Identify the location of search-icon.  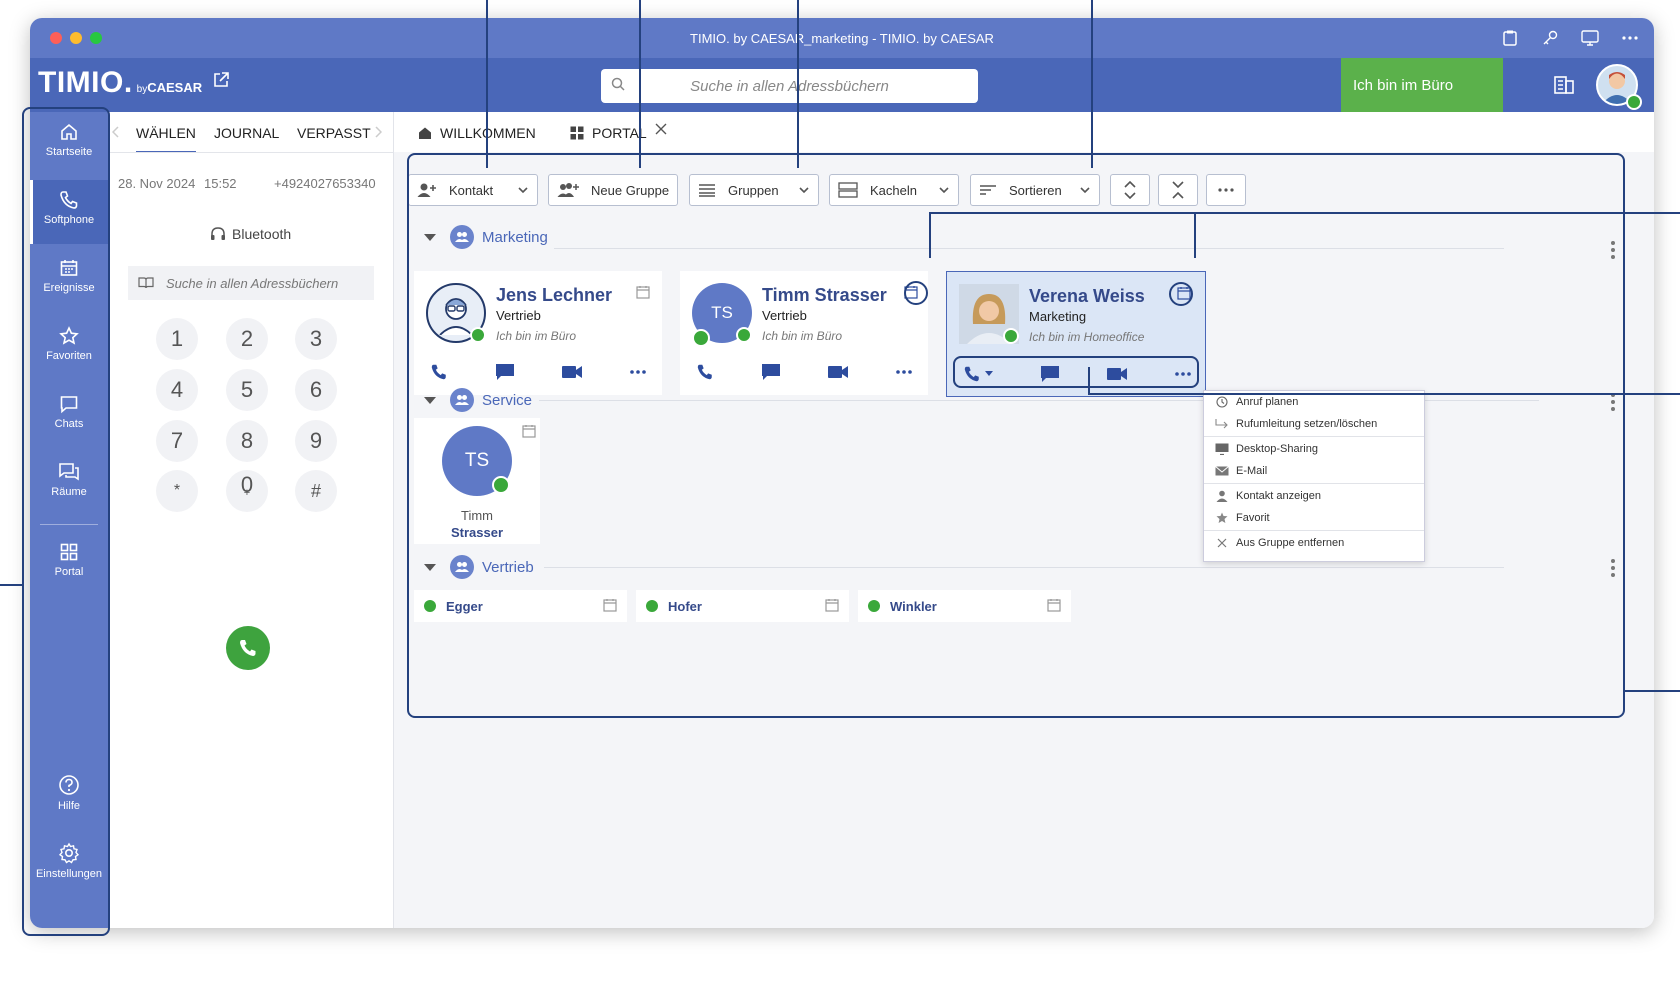
(618, 84).